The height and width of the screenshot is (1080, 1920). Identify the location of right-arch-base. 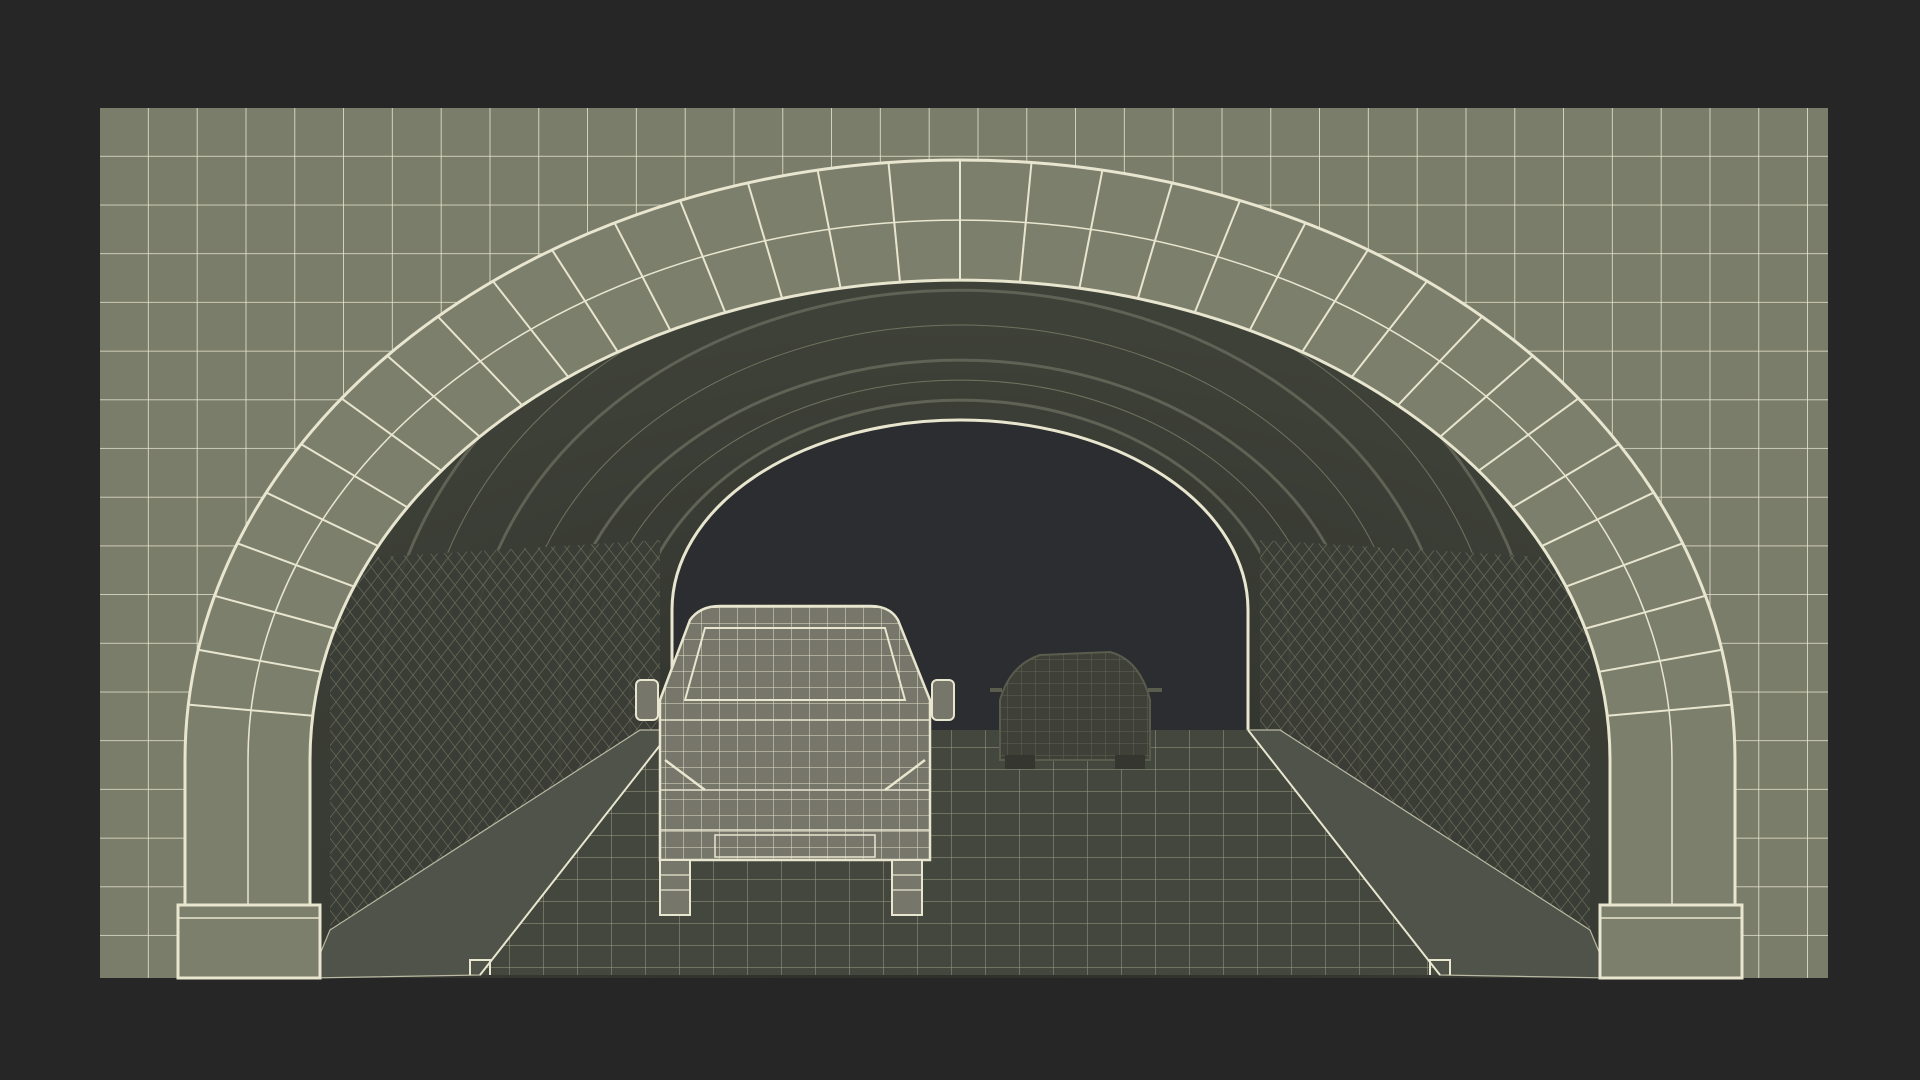
(1671, 941).